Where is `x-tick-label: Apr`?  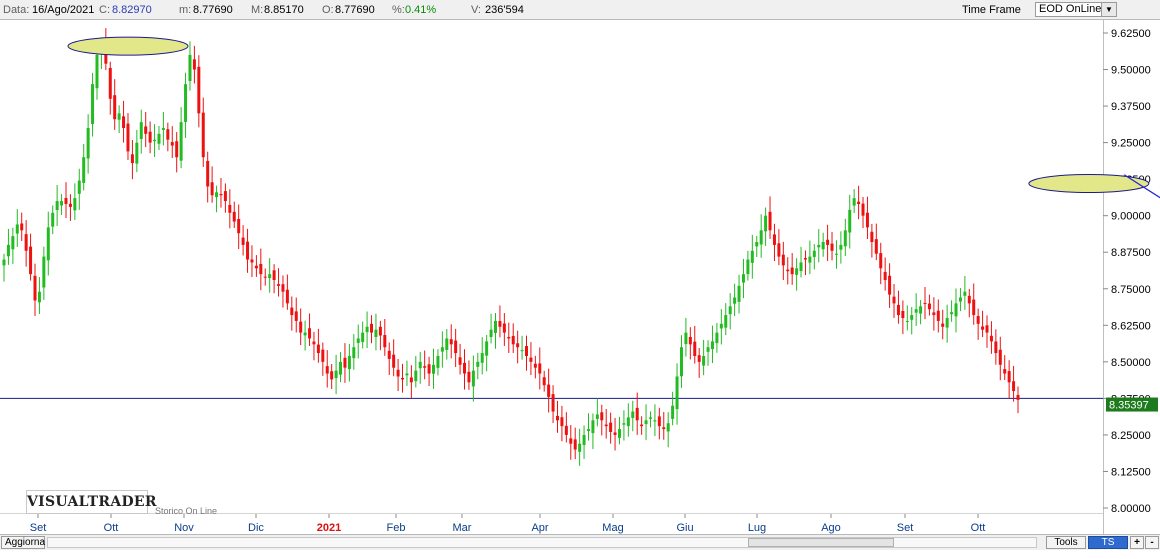
x-tick-label: Apr is located at coordinates (539, 528).